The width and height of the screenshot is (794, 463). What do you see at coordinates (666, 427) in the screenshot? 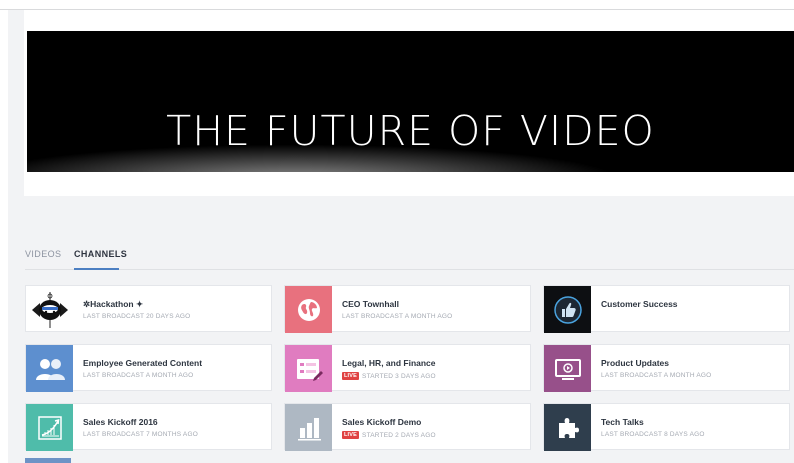
I see `channel-card-tech-talks: Tech Talks LAST BROADCAST 8 DAYS AGO` at bounding box center [666, 427].